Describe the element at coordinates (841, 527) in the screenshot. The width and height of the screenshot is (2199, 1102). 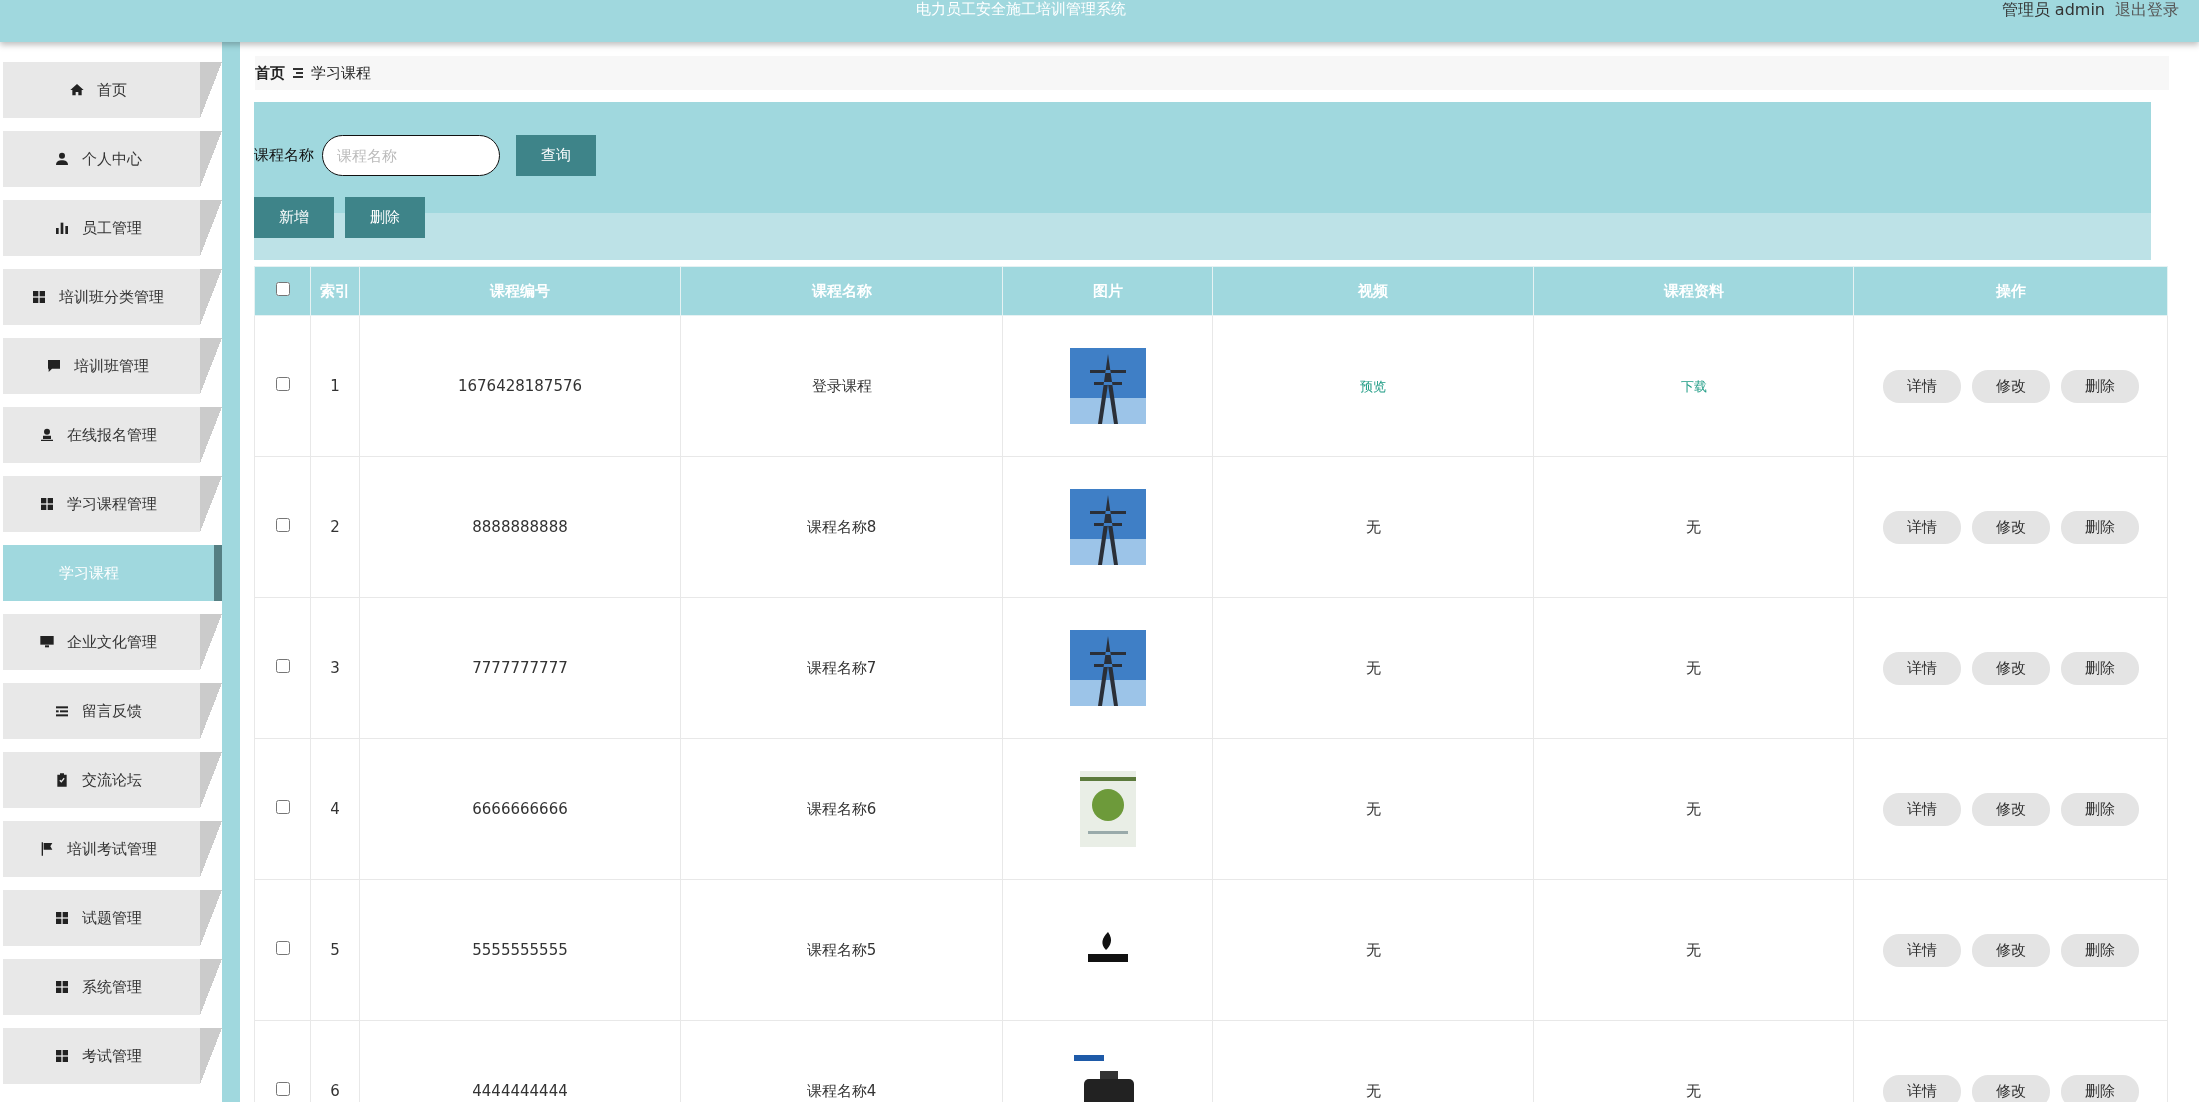
I see `table-cell: 课程名称8` at that location.